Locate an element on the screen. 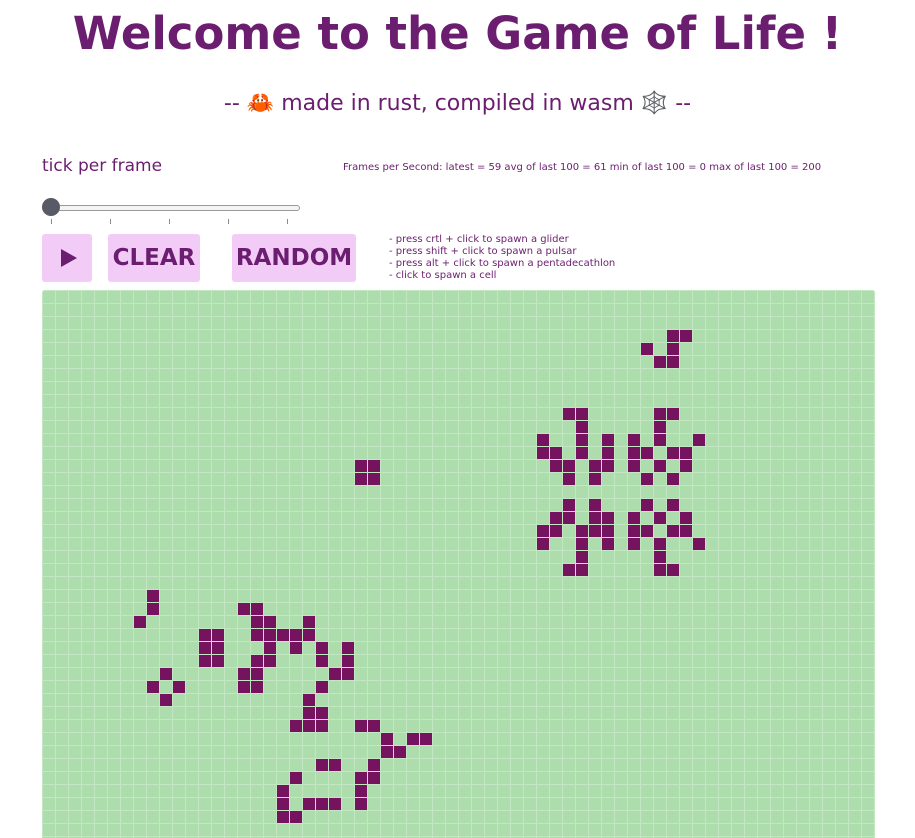  tick-per-frame-slider is located at coordinates (171, 212).